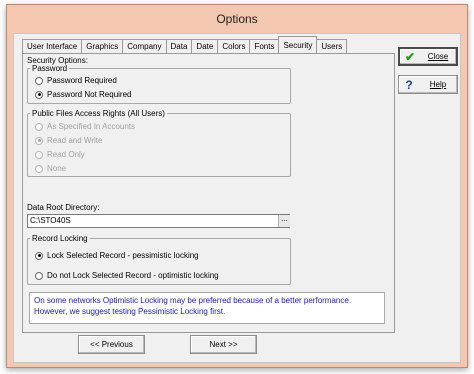 This screenshot has width=474, height=374. I want to click on record-locking-legend: Record Locking, so click(60, 238).